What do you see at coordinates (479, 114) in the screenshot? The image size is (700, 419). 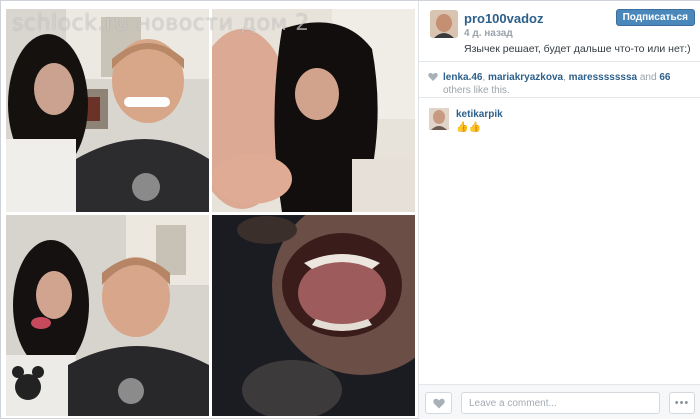 I see `commenter-username: ketikarpik` at bounding box center [479, 114].